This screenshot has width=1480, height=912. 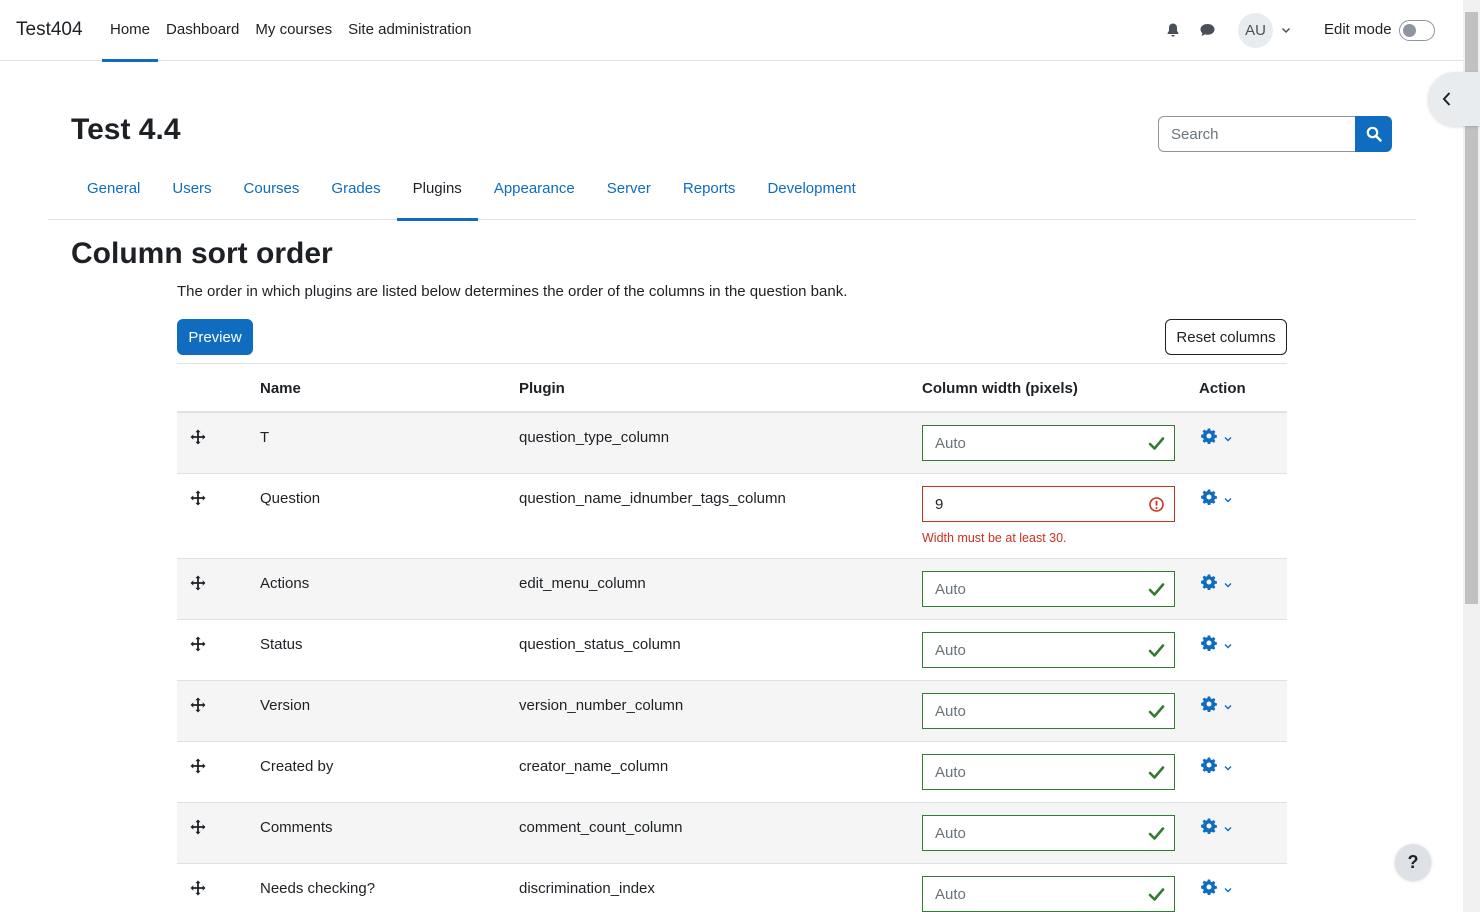 I want to click on admin-search, so click(x=1275, y=134).